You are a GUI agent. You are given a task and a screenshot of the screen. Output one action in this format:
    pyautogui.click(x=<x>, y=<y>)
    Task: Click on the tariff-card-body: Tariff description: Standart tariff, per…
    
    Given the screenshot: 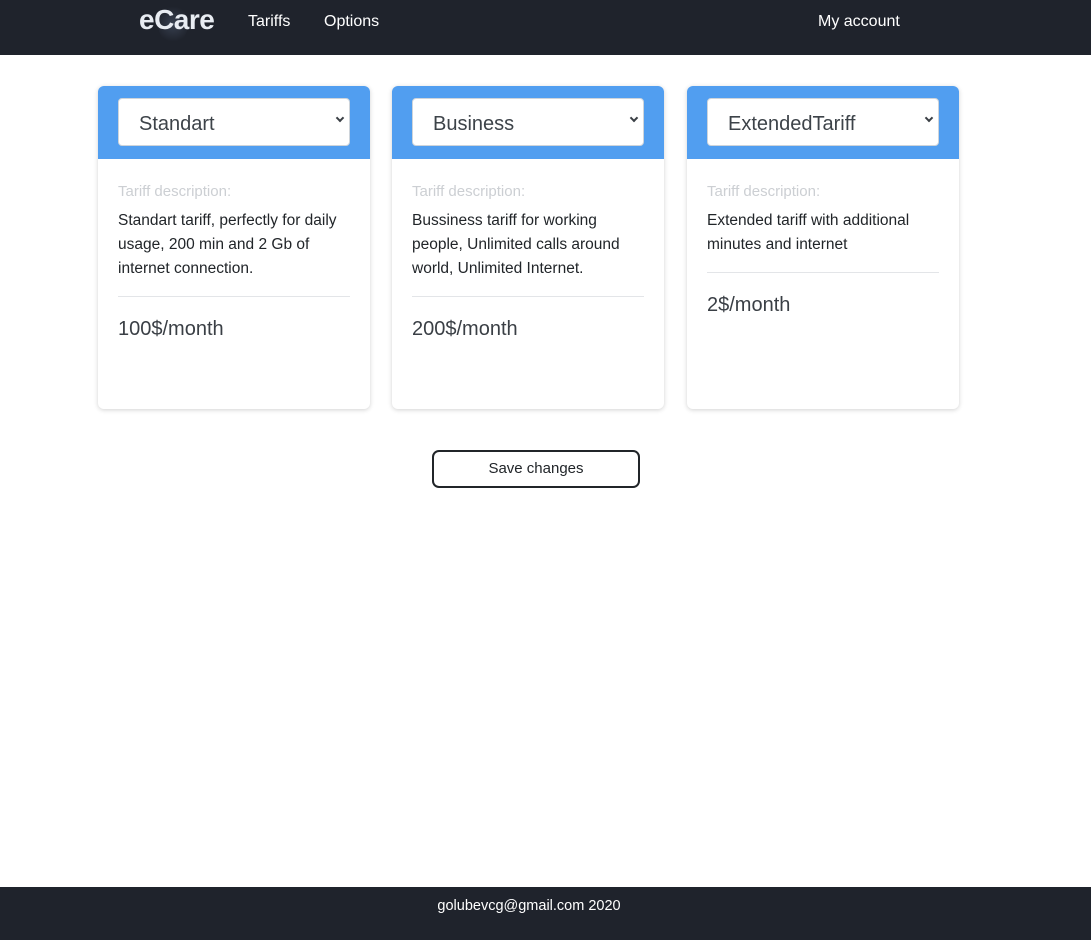 What is the action you would take?
    pyautogui.click(x=234, y=250)
    